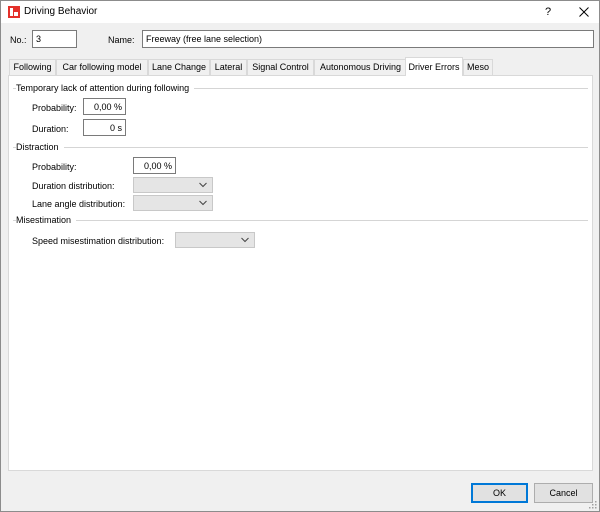 The width and height of the screenshot is (600, 512). I want to click on number-field: 3, so click(54, 39).